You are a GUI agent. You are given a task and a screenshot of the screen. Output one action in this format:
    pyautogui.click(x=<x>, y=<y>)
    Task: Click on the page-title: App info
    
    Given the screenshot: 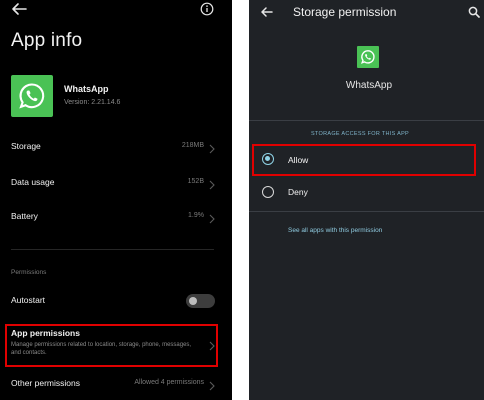 What is the action you would take?
    pyautogui.click(x=47, y=40)
    